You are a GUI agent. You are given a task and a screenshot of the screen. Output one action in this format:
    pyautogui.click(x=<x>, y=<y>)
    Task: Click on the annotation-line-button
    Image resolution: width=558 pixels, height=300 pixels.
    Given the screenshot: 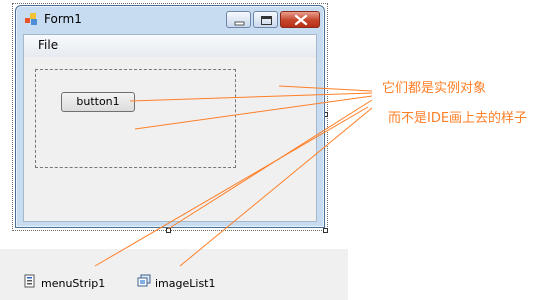 What is the action you would take?
    pyautogui.click(x=251, y=97)
    